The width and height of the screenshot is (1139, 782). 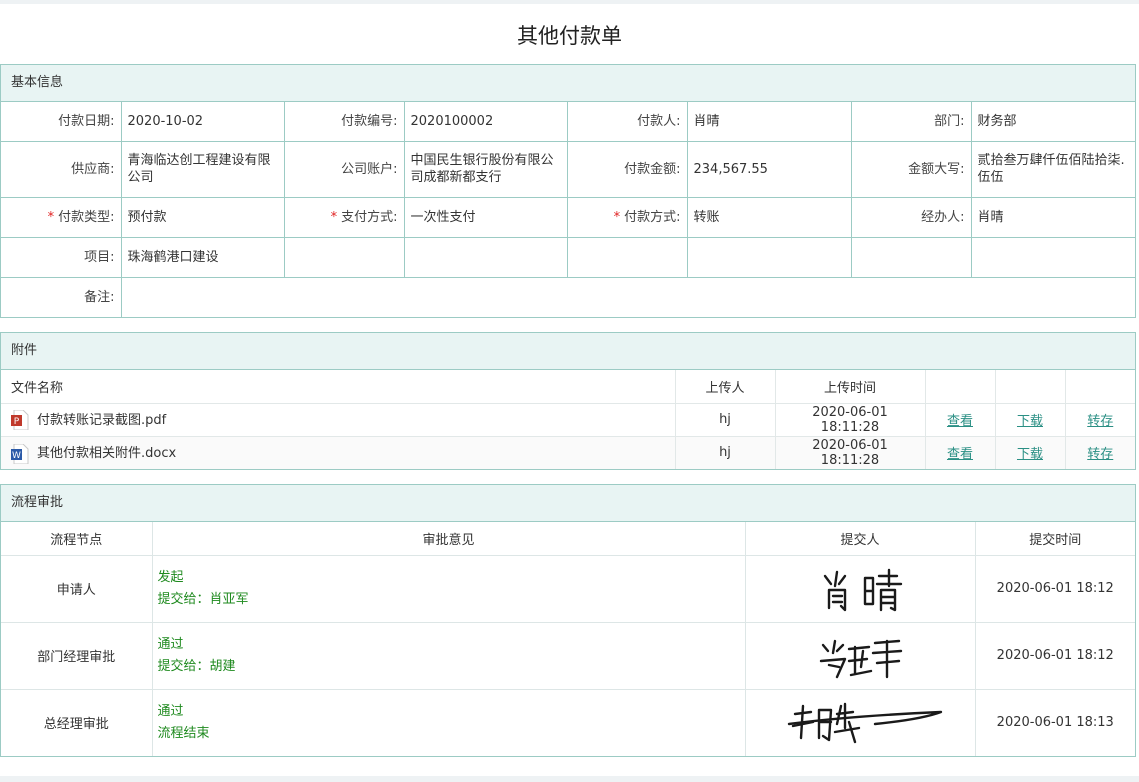 What do you see at coordinates (911, 217) in the screenshot?
I see `handler-label: 经办人:` at bounding box center [911, 217].